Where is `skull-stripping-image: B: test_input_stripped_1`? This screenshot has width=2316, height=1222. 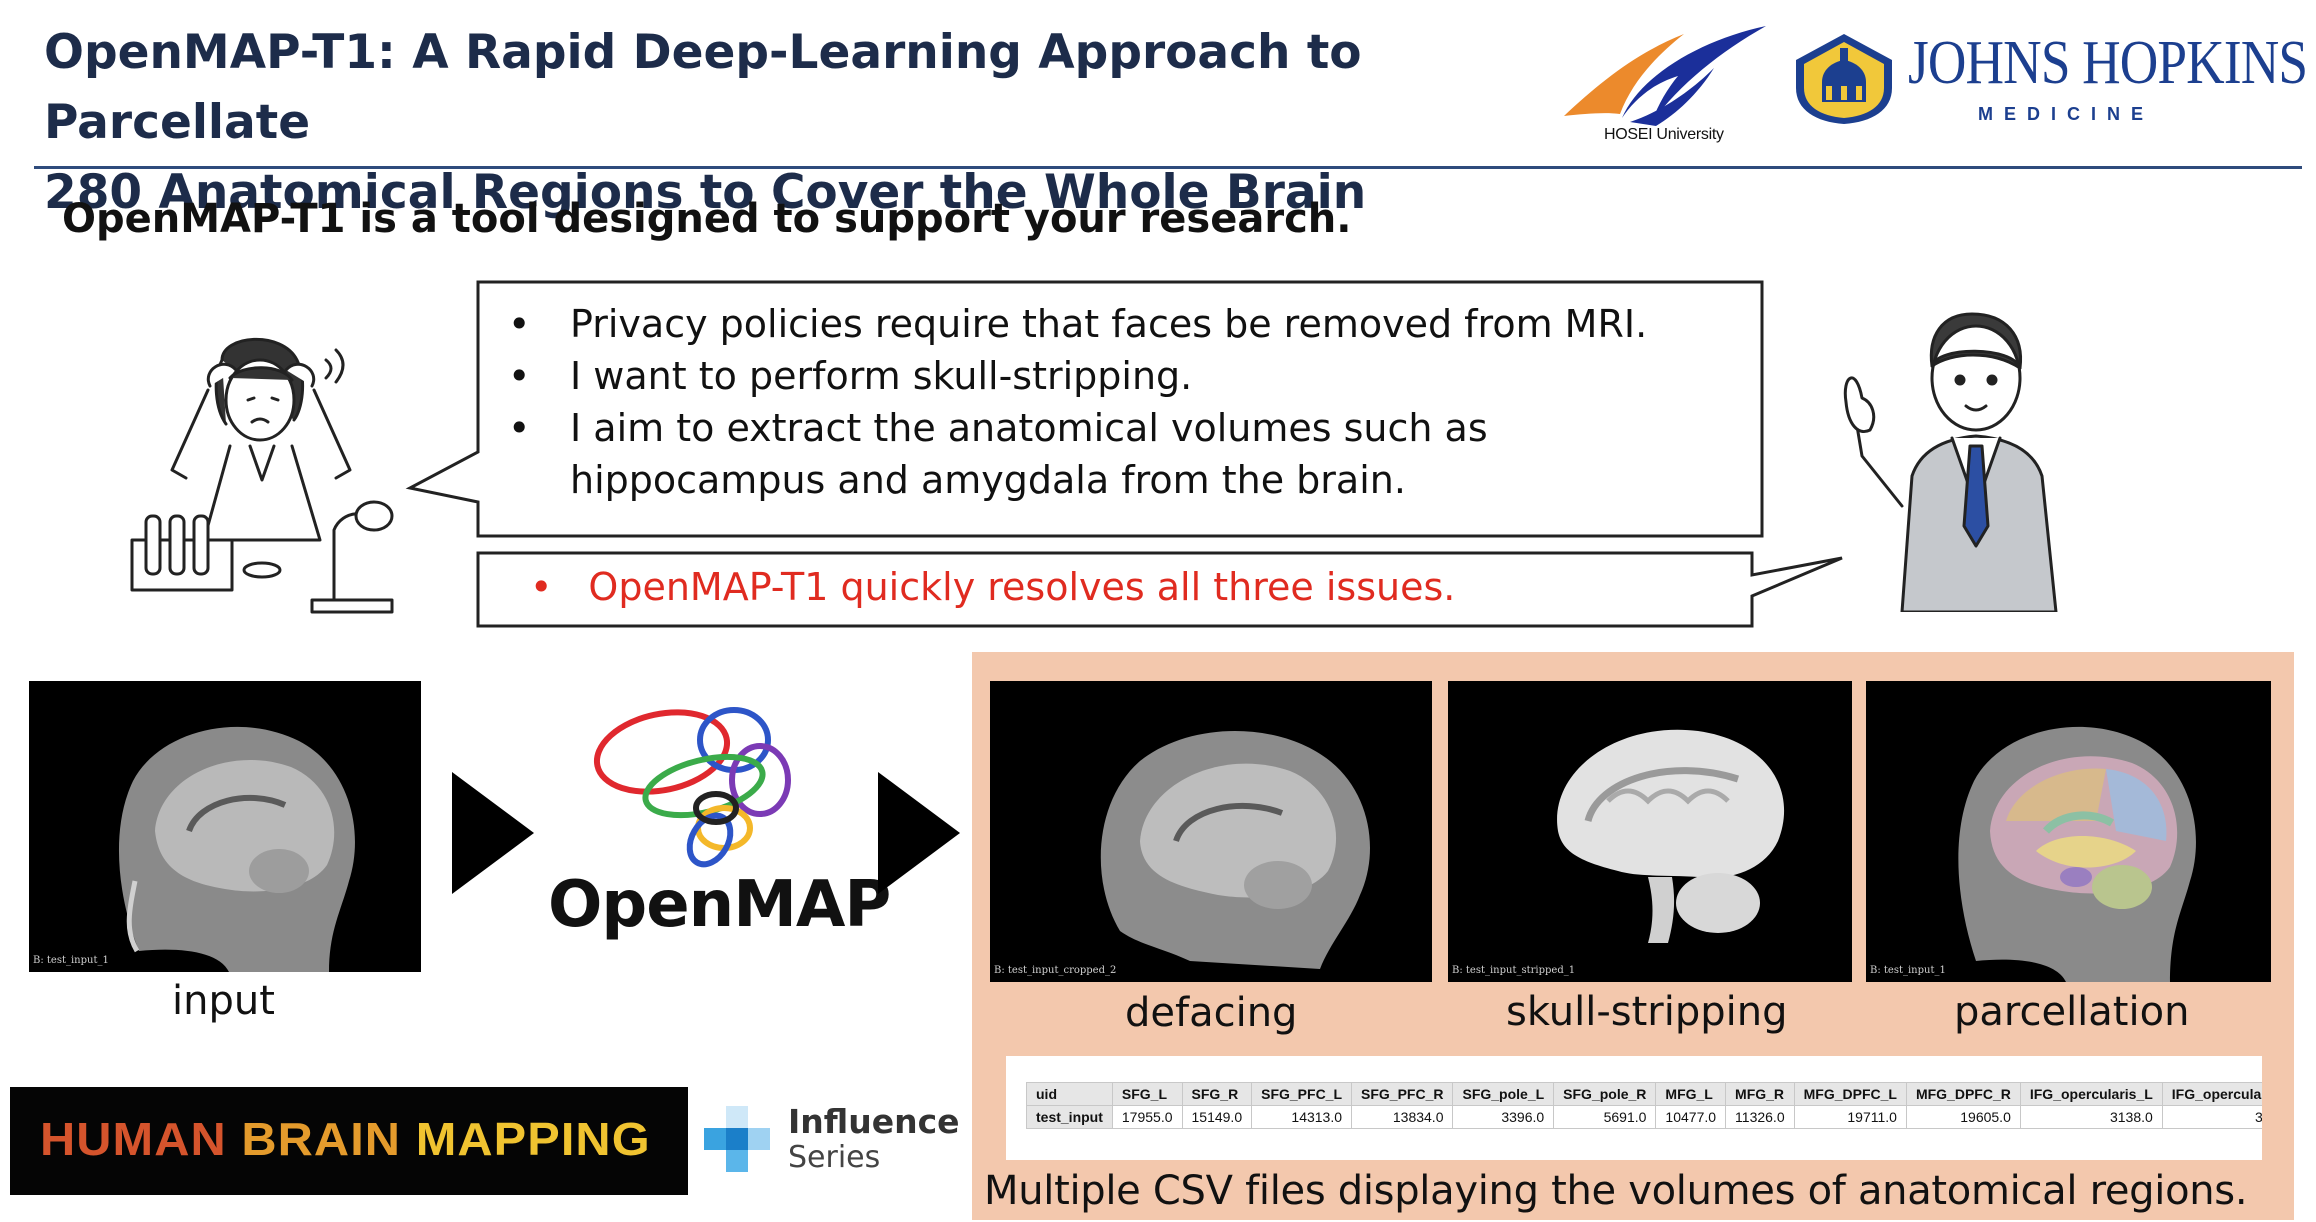 skull-stripping-image: B: test_input_stripped_1 is located at coordinates (1650, 831).